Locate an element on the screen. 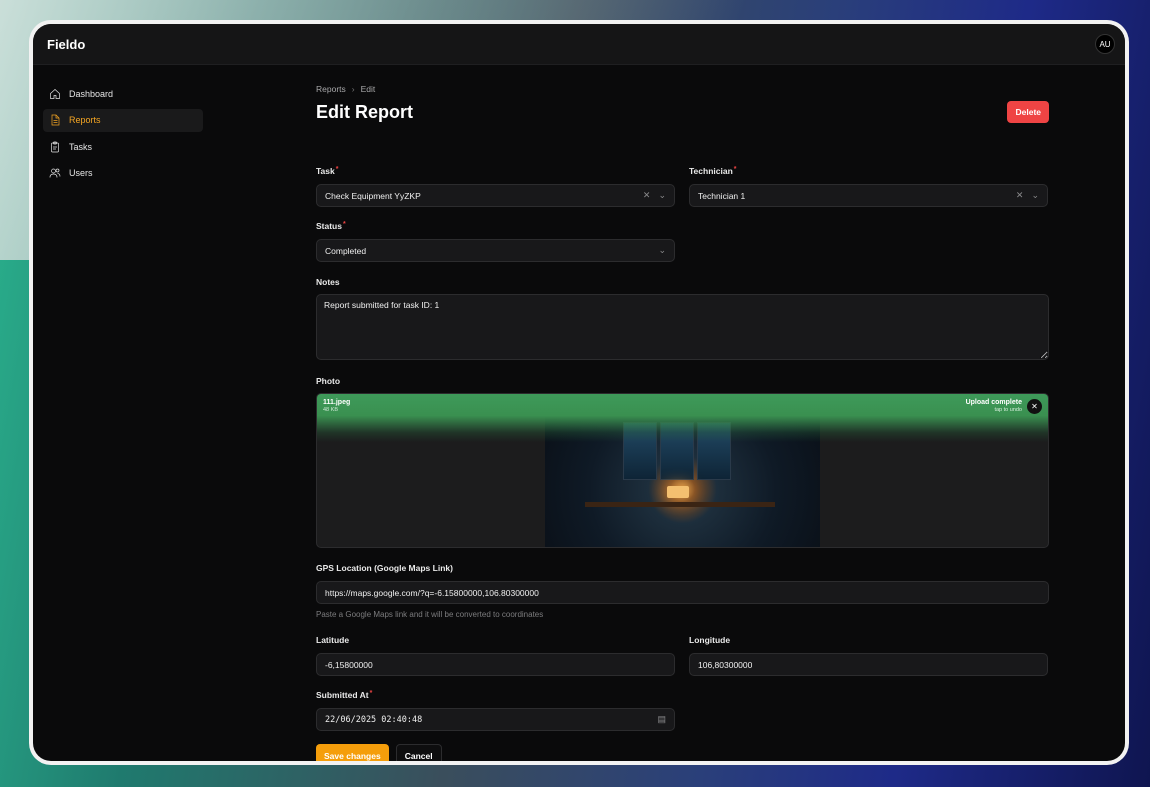 The width and height of the screenshot is (1150, 787). submitted-label: Submitted At* is located at coordinates (495, 696).